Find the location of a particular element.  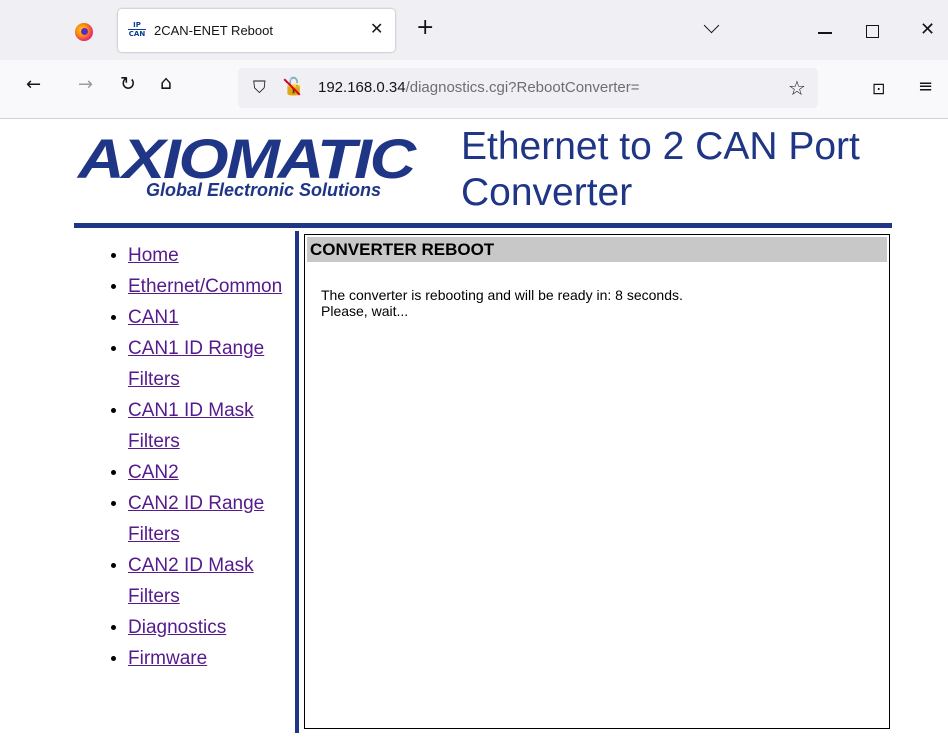

section-header: CONVERTER REBOOT is located at coordinates (597, 249).